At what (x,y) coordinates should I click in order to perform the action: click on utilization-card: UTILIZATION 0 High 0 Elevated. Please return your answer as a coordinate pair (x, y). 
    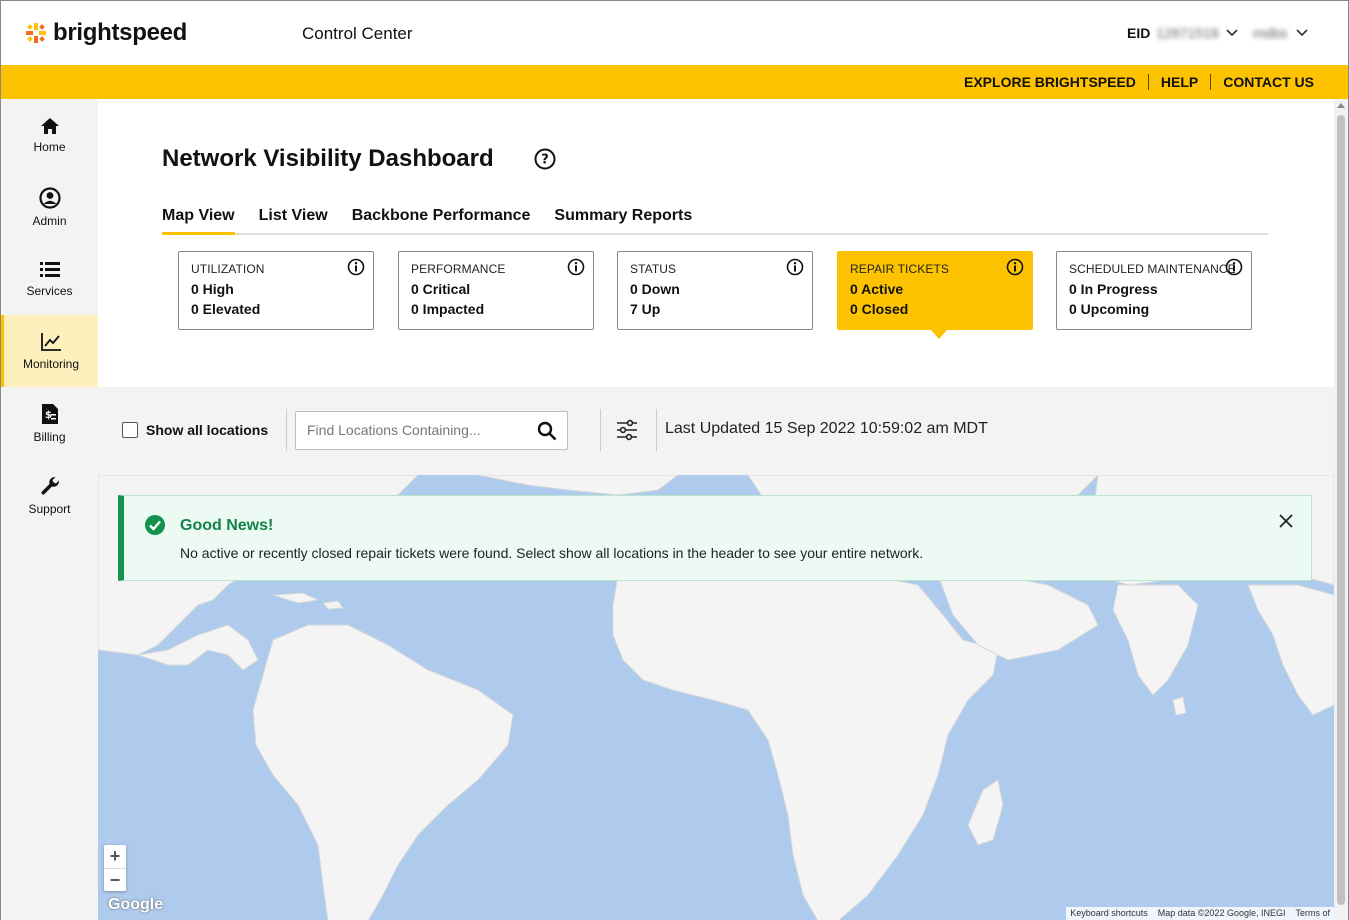
    Looking at the image, I should click on (276, 290).